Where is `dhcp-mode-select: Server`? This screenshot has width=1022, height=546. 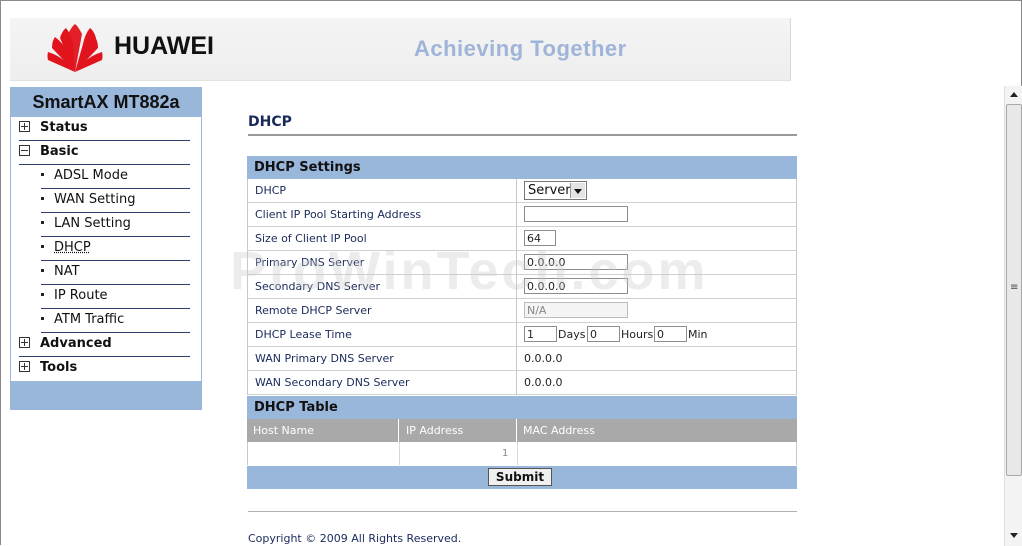
dhcp-mode-select: Server is located at coordinates (555, 190).